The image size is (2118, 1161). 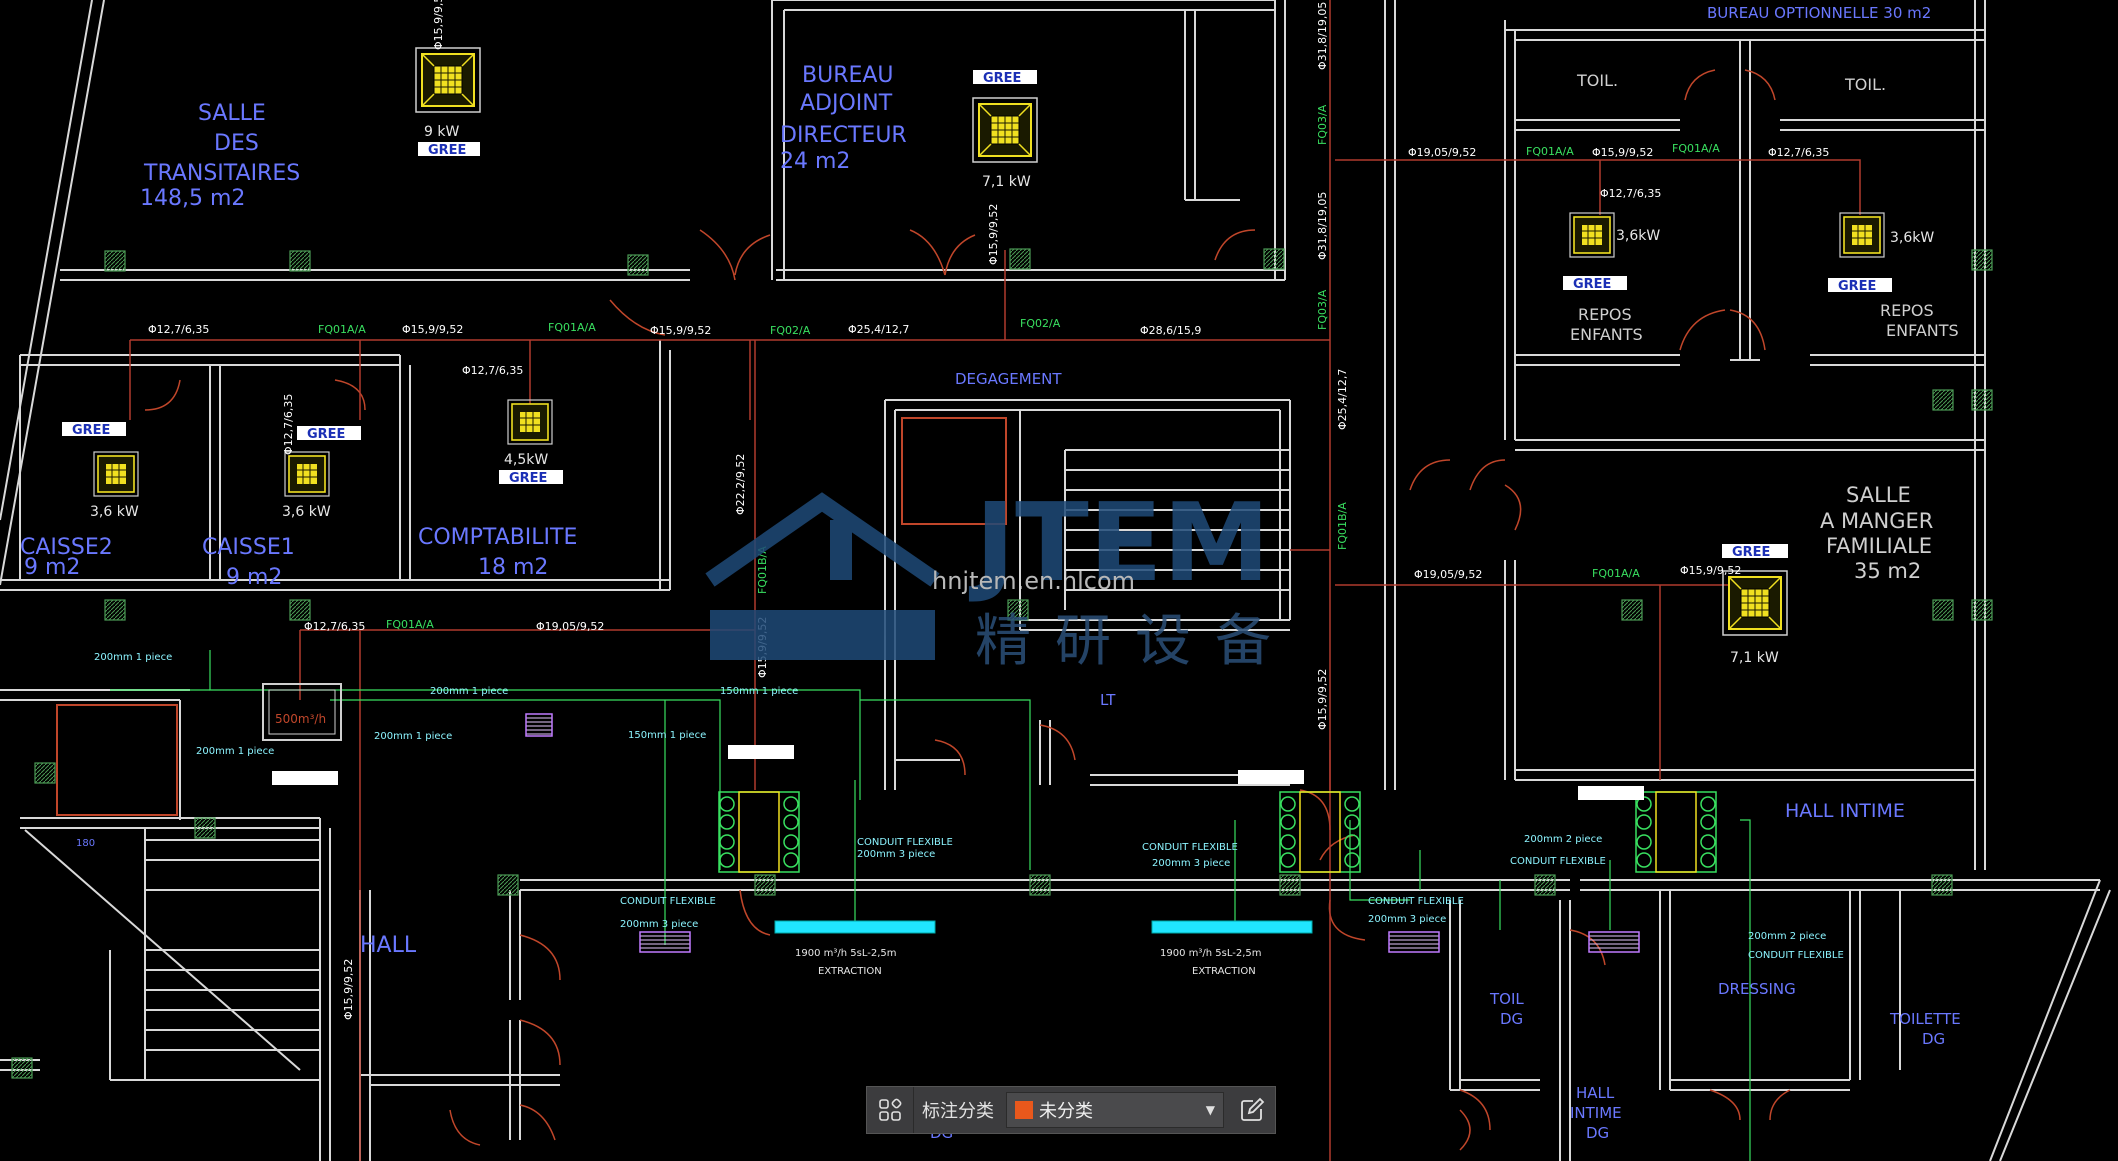 What do you see at coordinates (1638, 236) in the screenshot?
I see `power-u5: 3,6kW` at bounding box center [1638, 236].